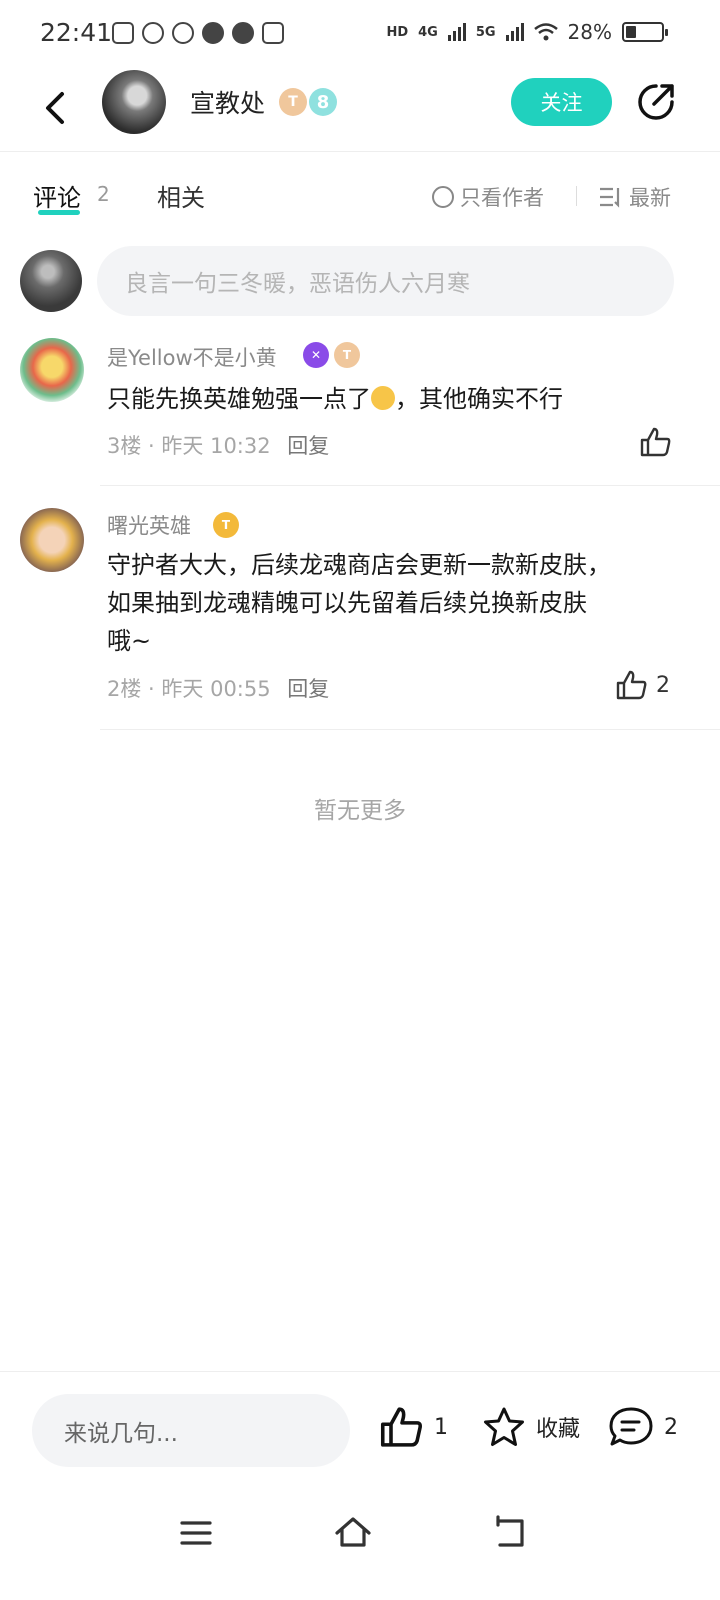  What do you see at coordinates (510, 1533) in the screenshot?
I see `back-nav-icon` at bounding box center [510, 1533].